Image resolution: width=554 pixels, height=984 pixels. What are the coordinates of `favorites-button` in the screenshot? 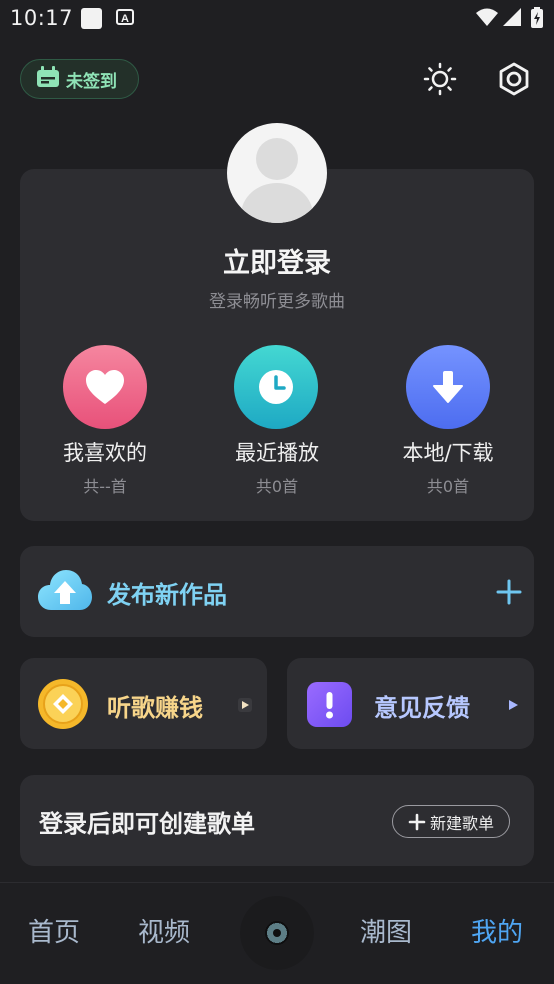 It's located at (105, 387).